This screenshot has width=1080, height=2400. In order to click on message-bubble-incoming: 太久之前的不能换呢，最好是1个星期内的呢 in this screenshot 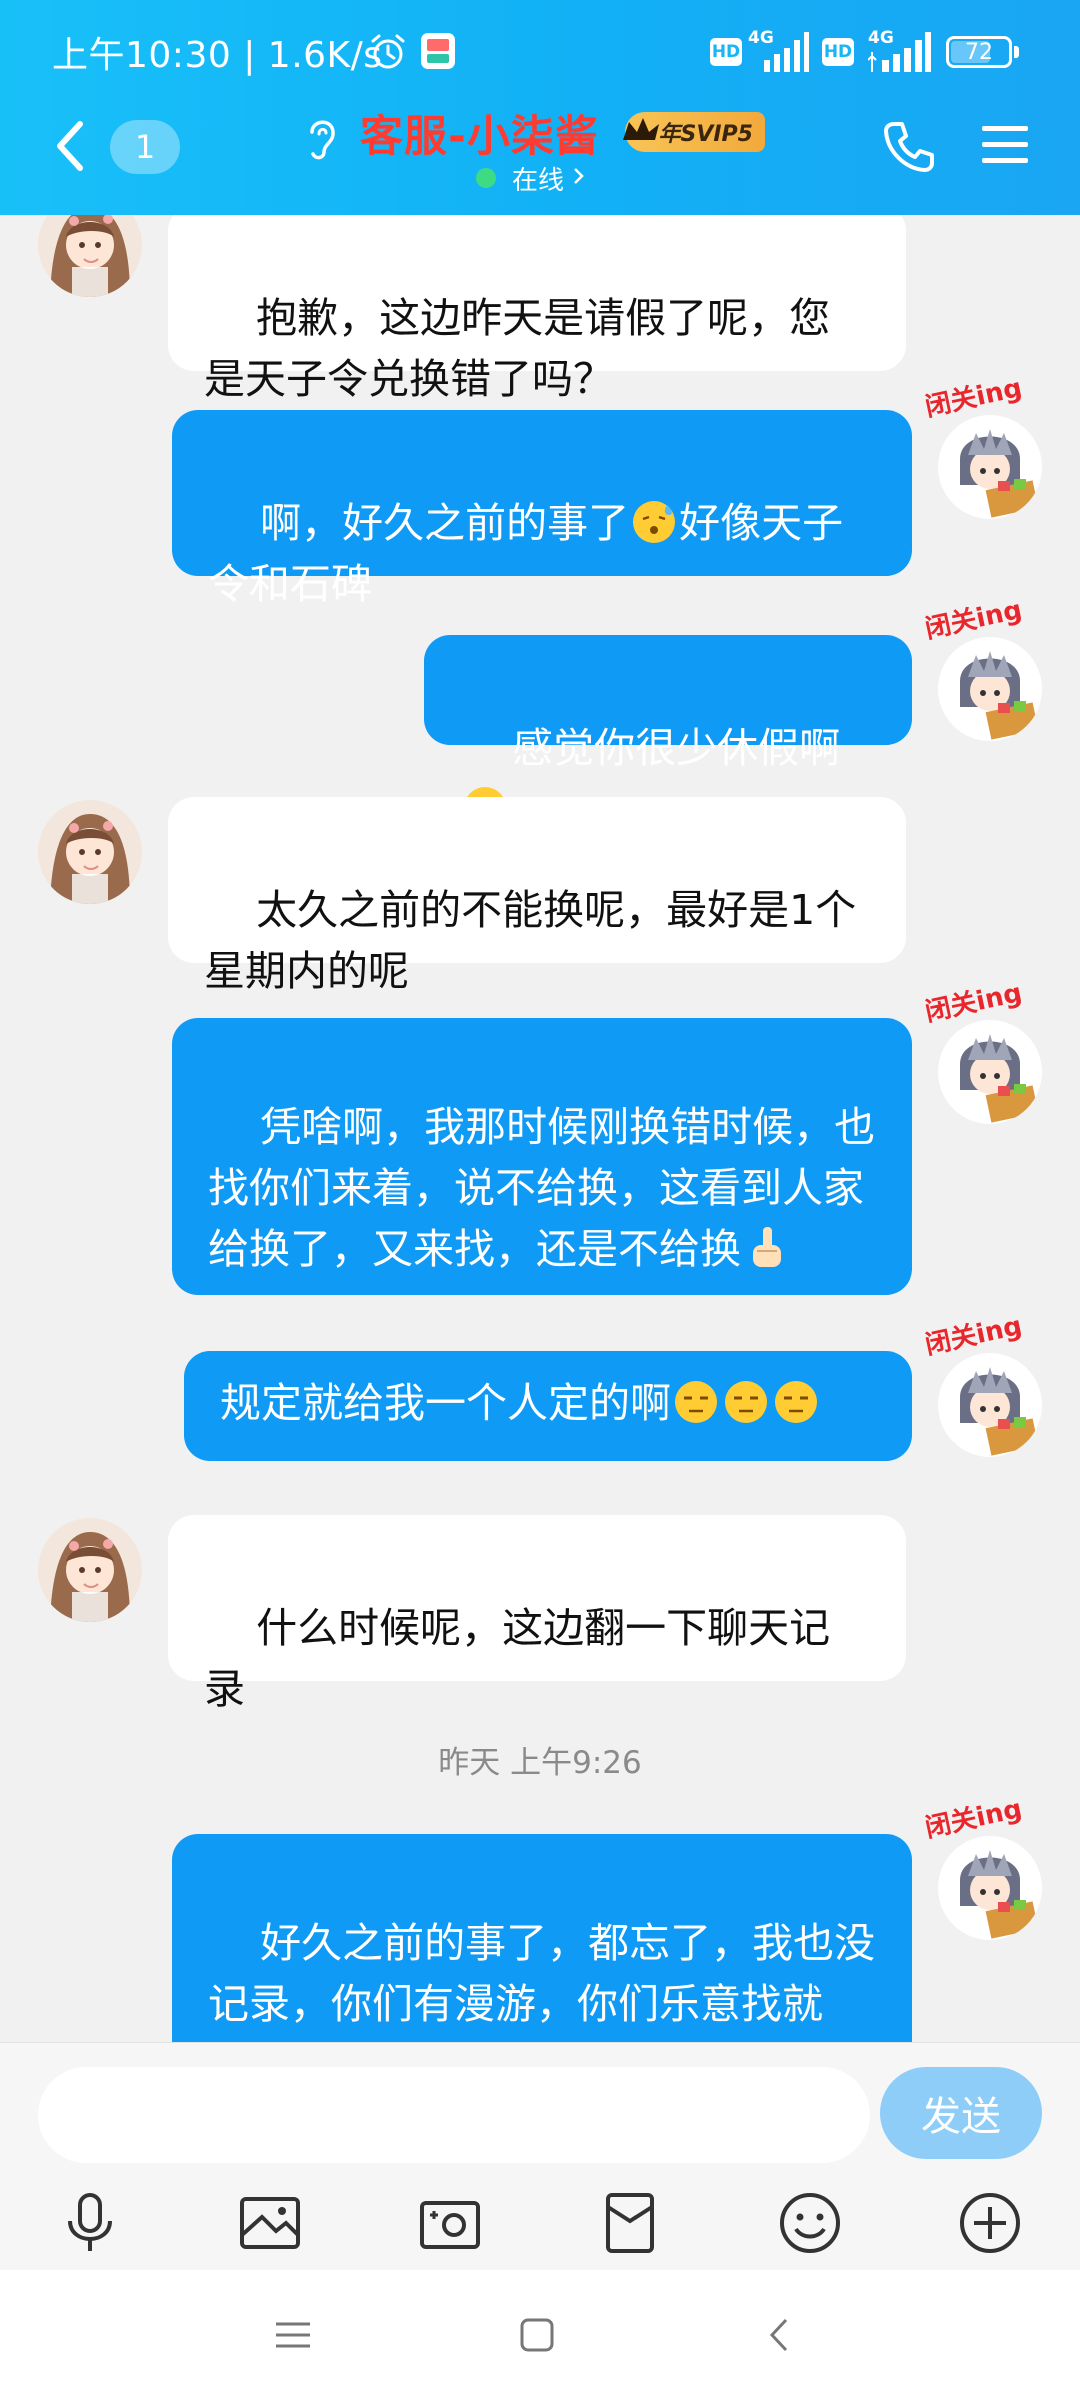, I will do `click(537, 896)`.